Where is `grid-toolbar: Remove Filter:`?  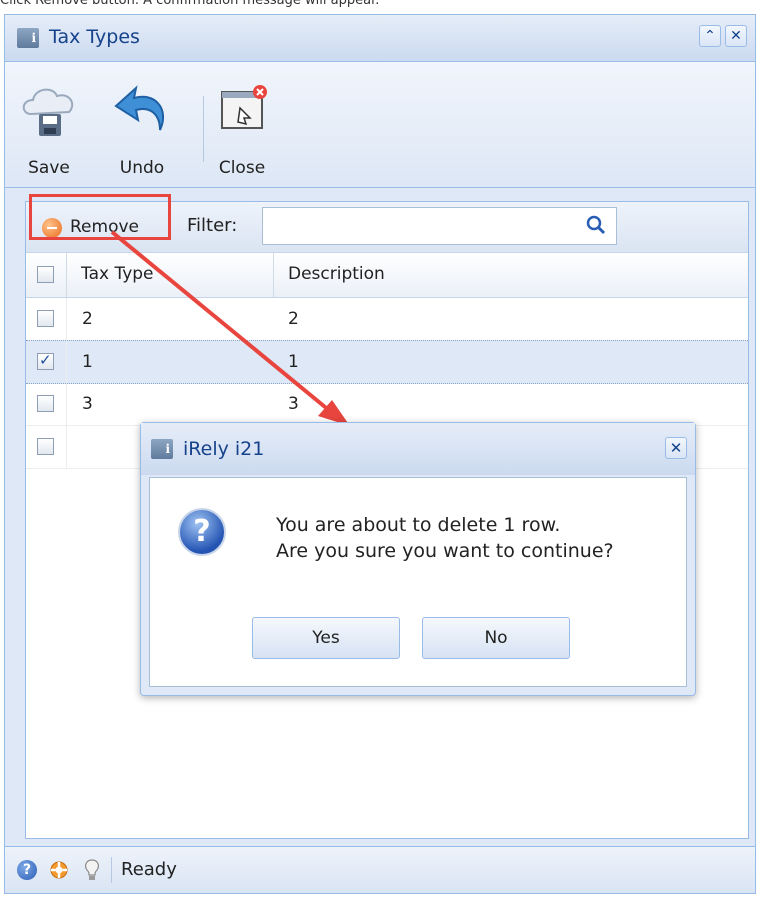 grid-toolbar: Remove Filter: is located at coordinates (387, 223).